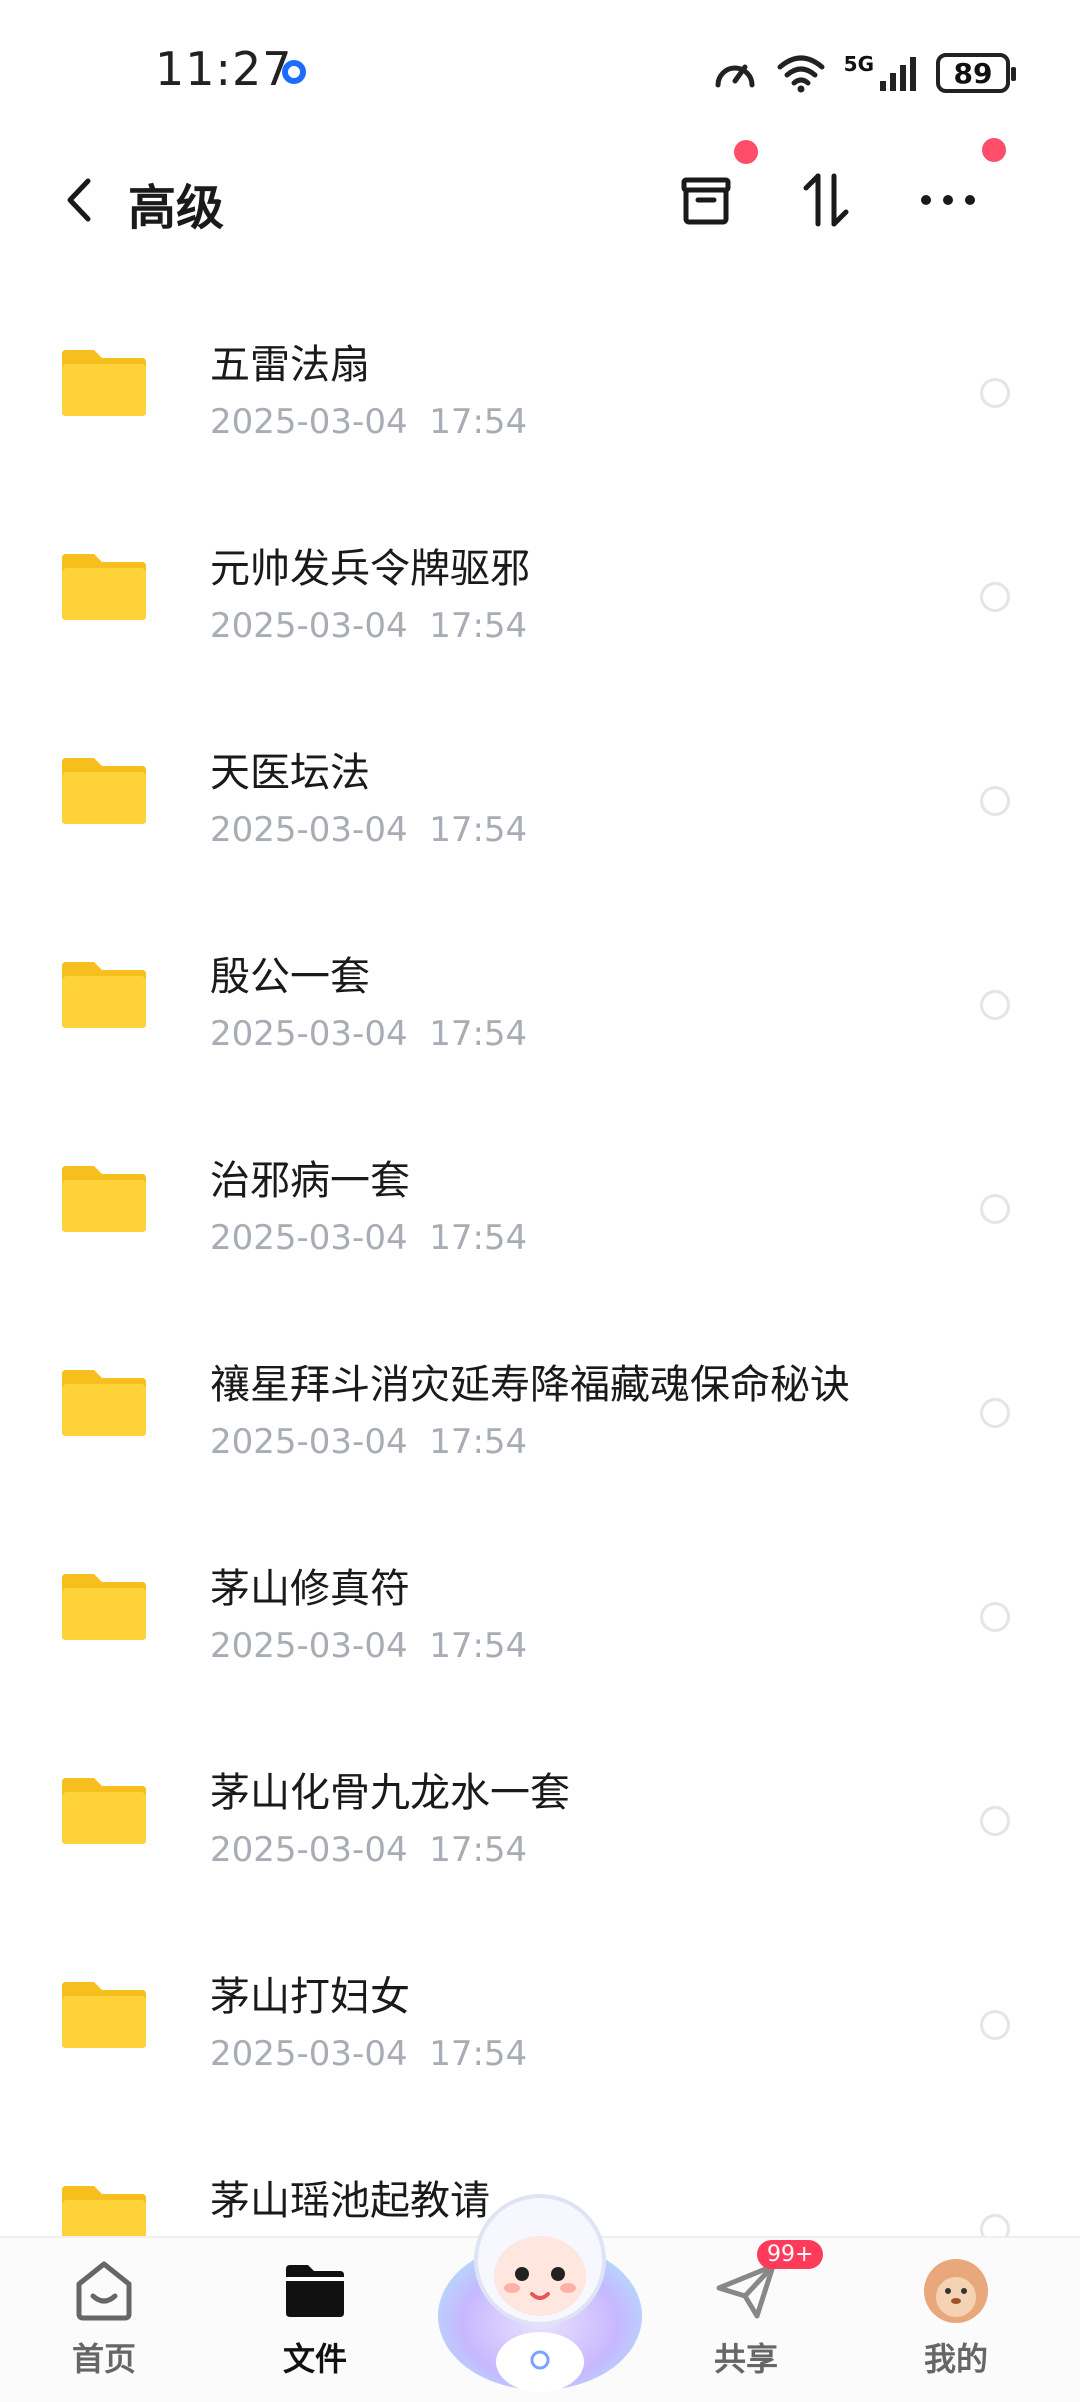 The image size is (1080, 2402). Describe the element at coordinates (540, 1820) in the screenshot. I see `file-row: 茅山化骨九龙水一套 2025-03-04 17:54` at that location.